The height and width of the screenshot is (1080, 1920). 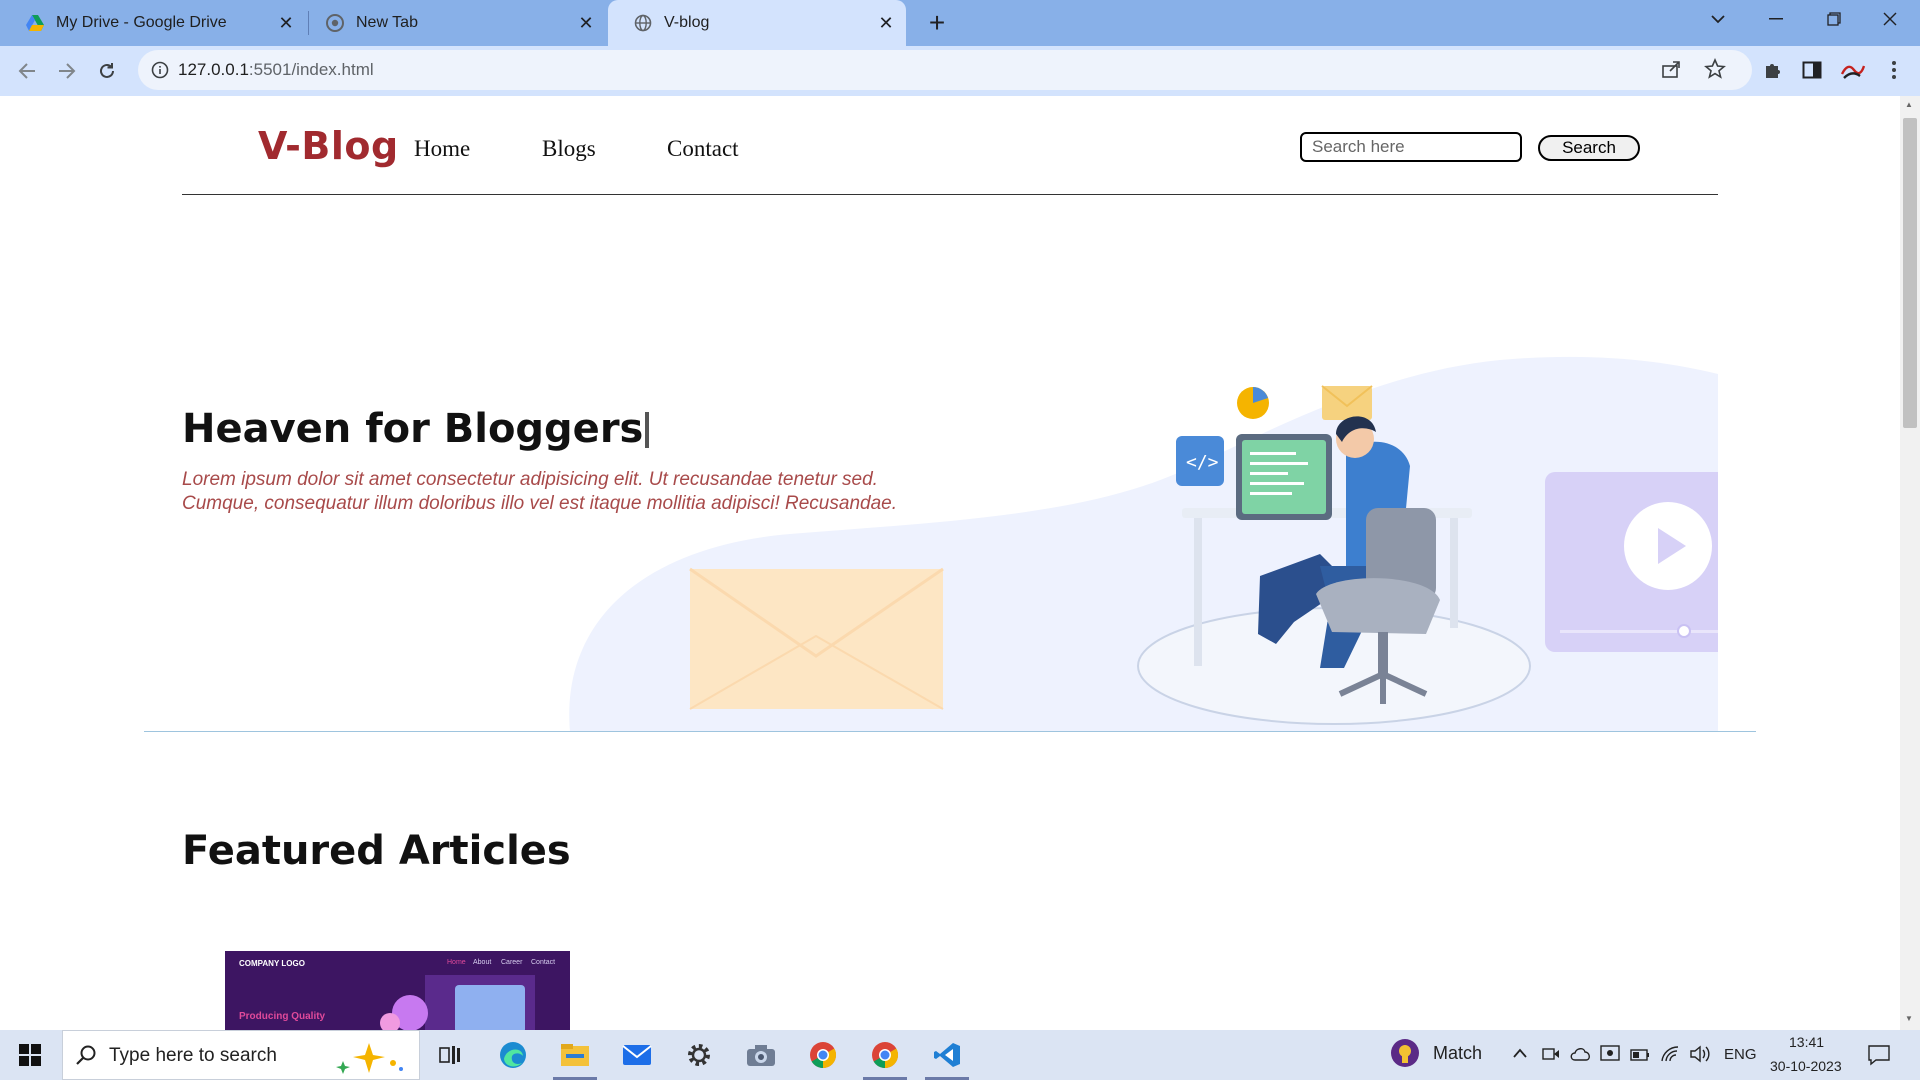 I want to click on tab-label: New Tab, so click(x=387, y=22).